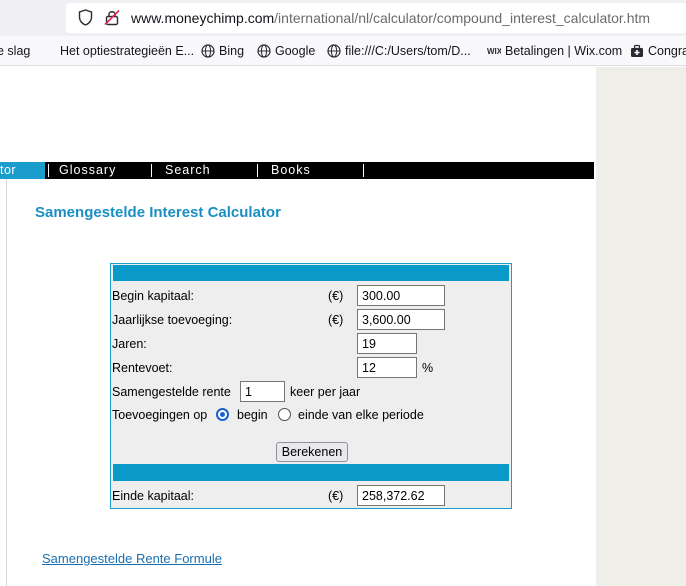 This screenshot has width=686, height=586. I want to click on years-input, so click(387, 343).